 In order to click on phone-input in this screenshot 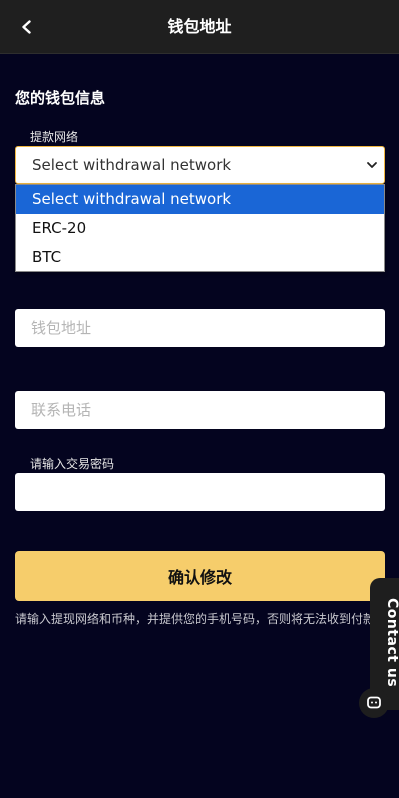, I will do `click(200, 410)`.